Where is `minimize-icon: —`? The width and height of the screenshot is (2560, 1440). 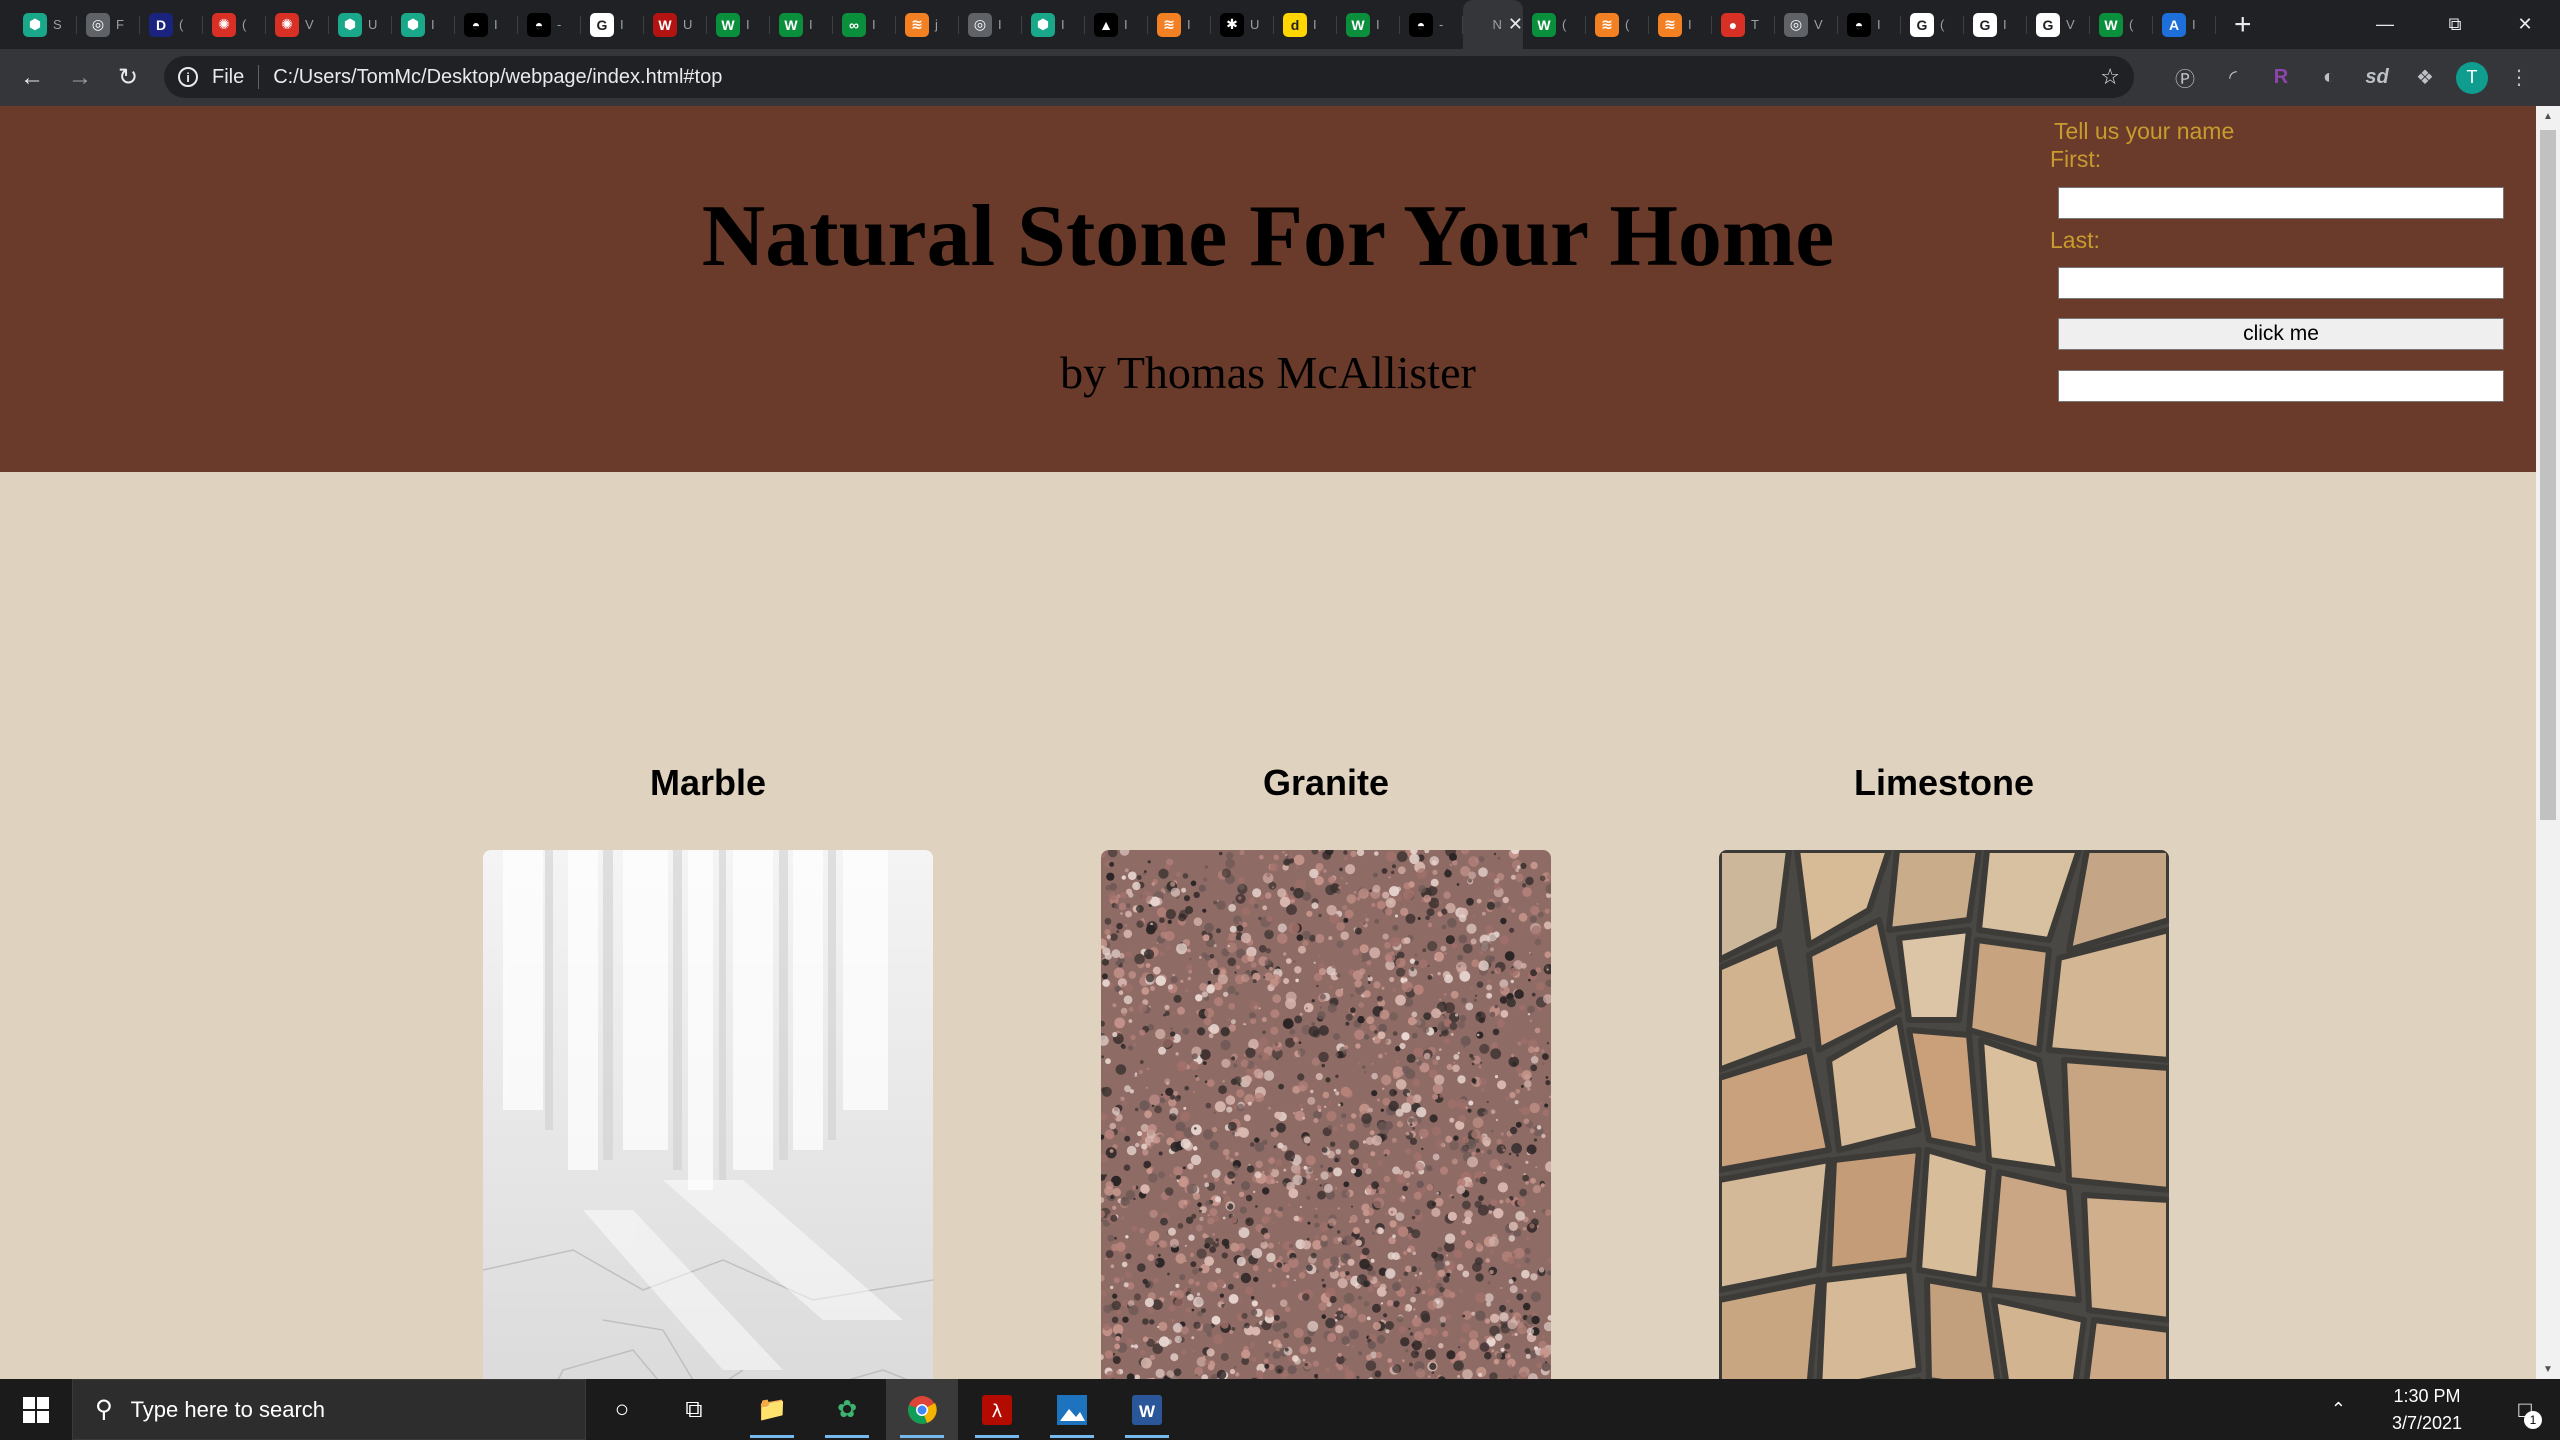 minimize-icon: — is located at coordinates (2385, 24).